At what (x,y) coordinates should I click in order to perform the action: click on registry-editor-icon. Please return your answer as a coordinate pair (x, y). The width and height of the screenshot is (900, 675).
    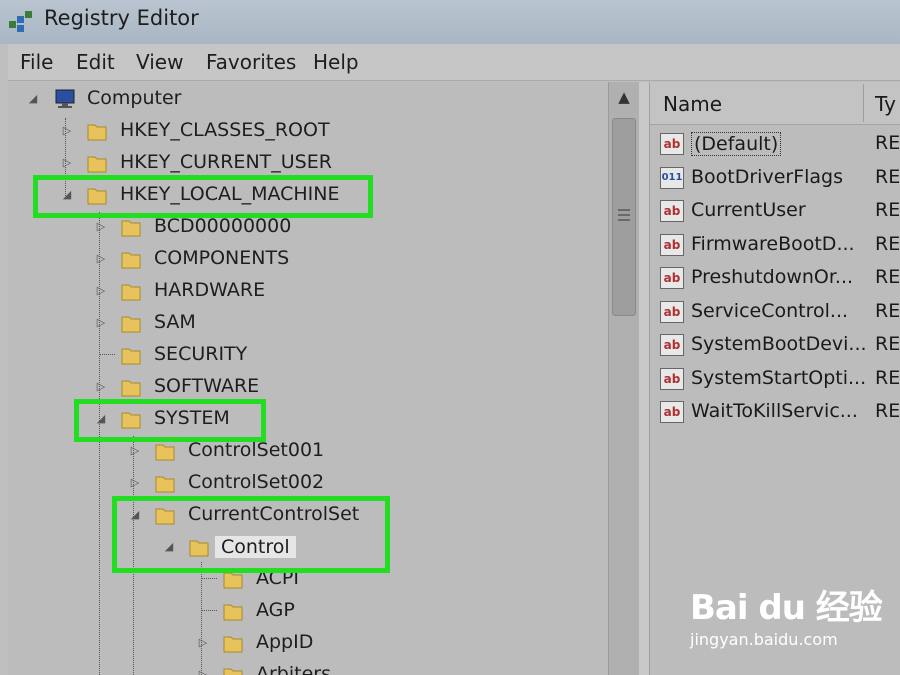
    Looking at the image, I should click on (20, 21).